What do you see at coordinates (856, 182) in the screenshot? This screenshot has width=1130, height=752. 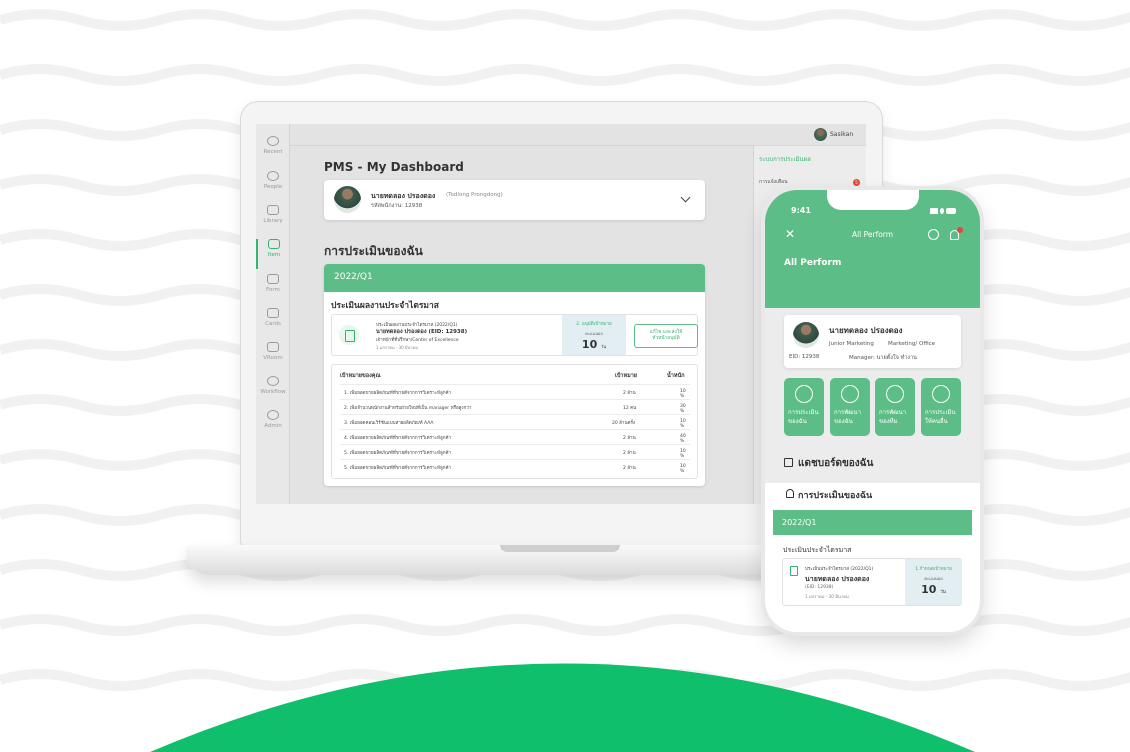 I see `notification-badge: 5` at bounding box center [856, 182].